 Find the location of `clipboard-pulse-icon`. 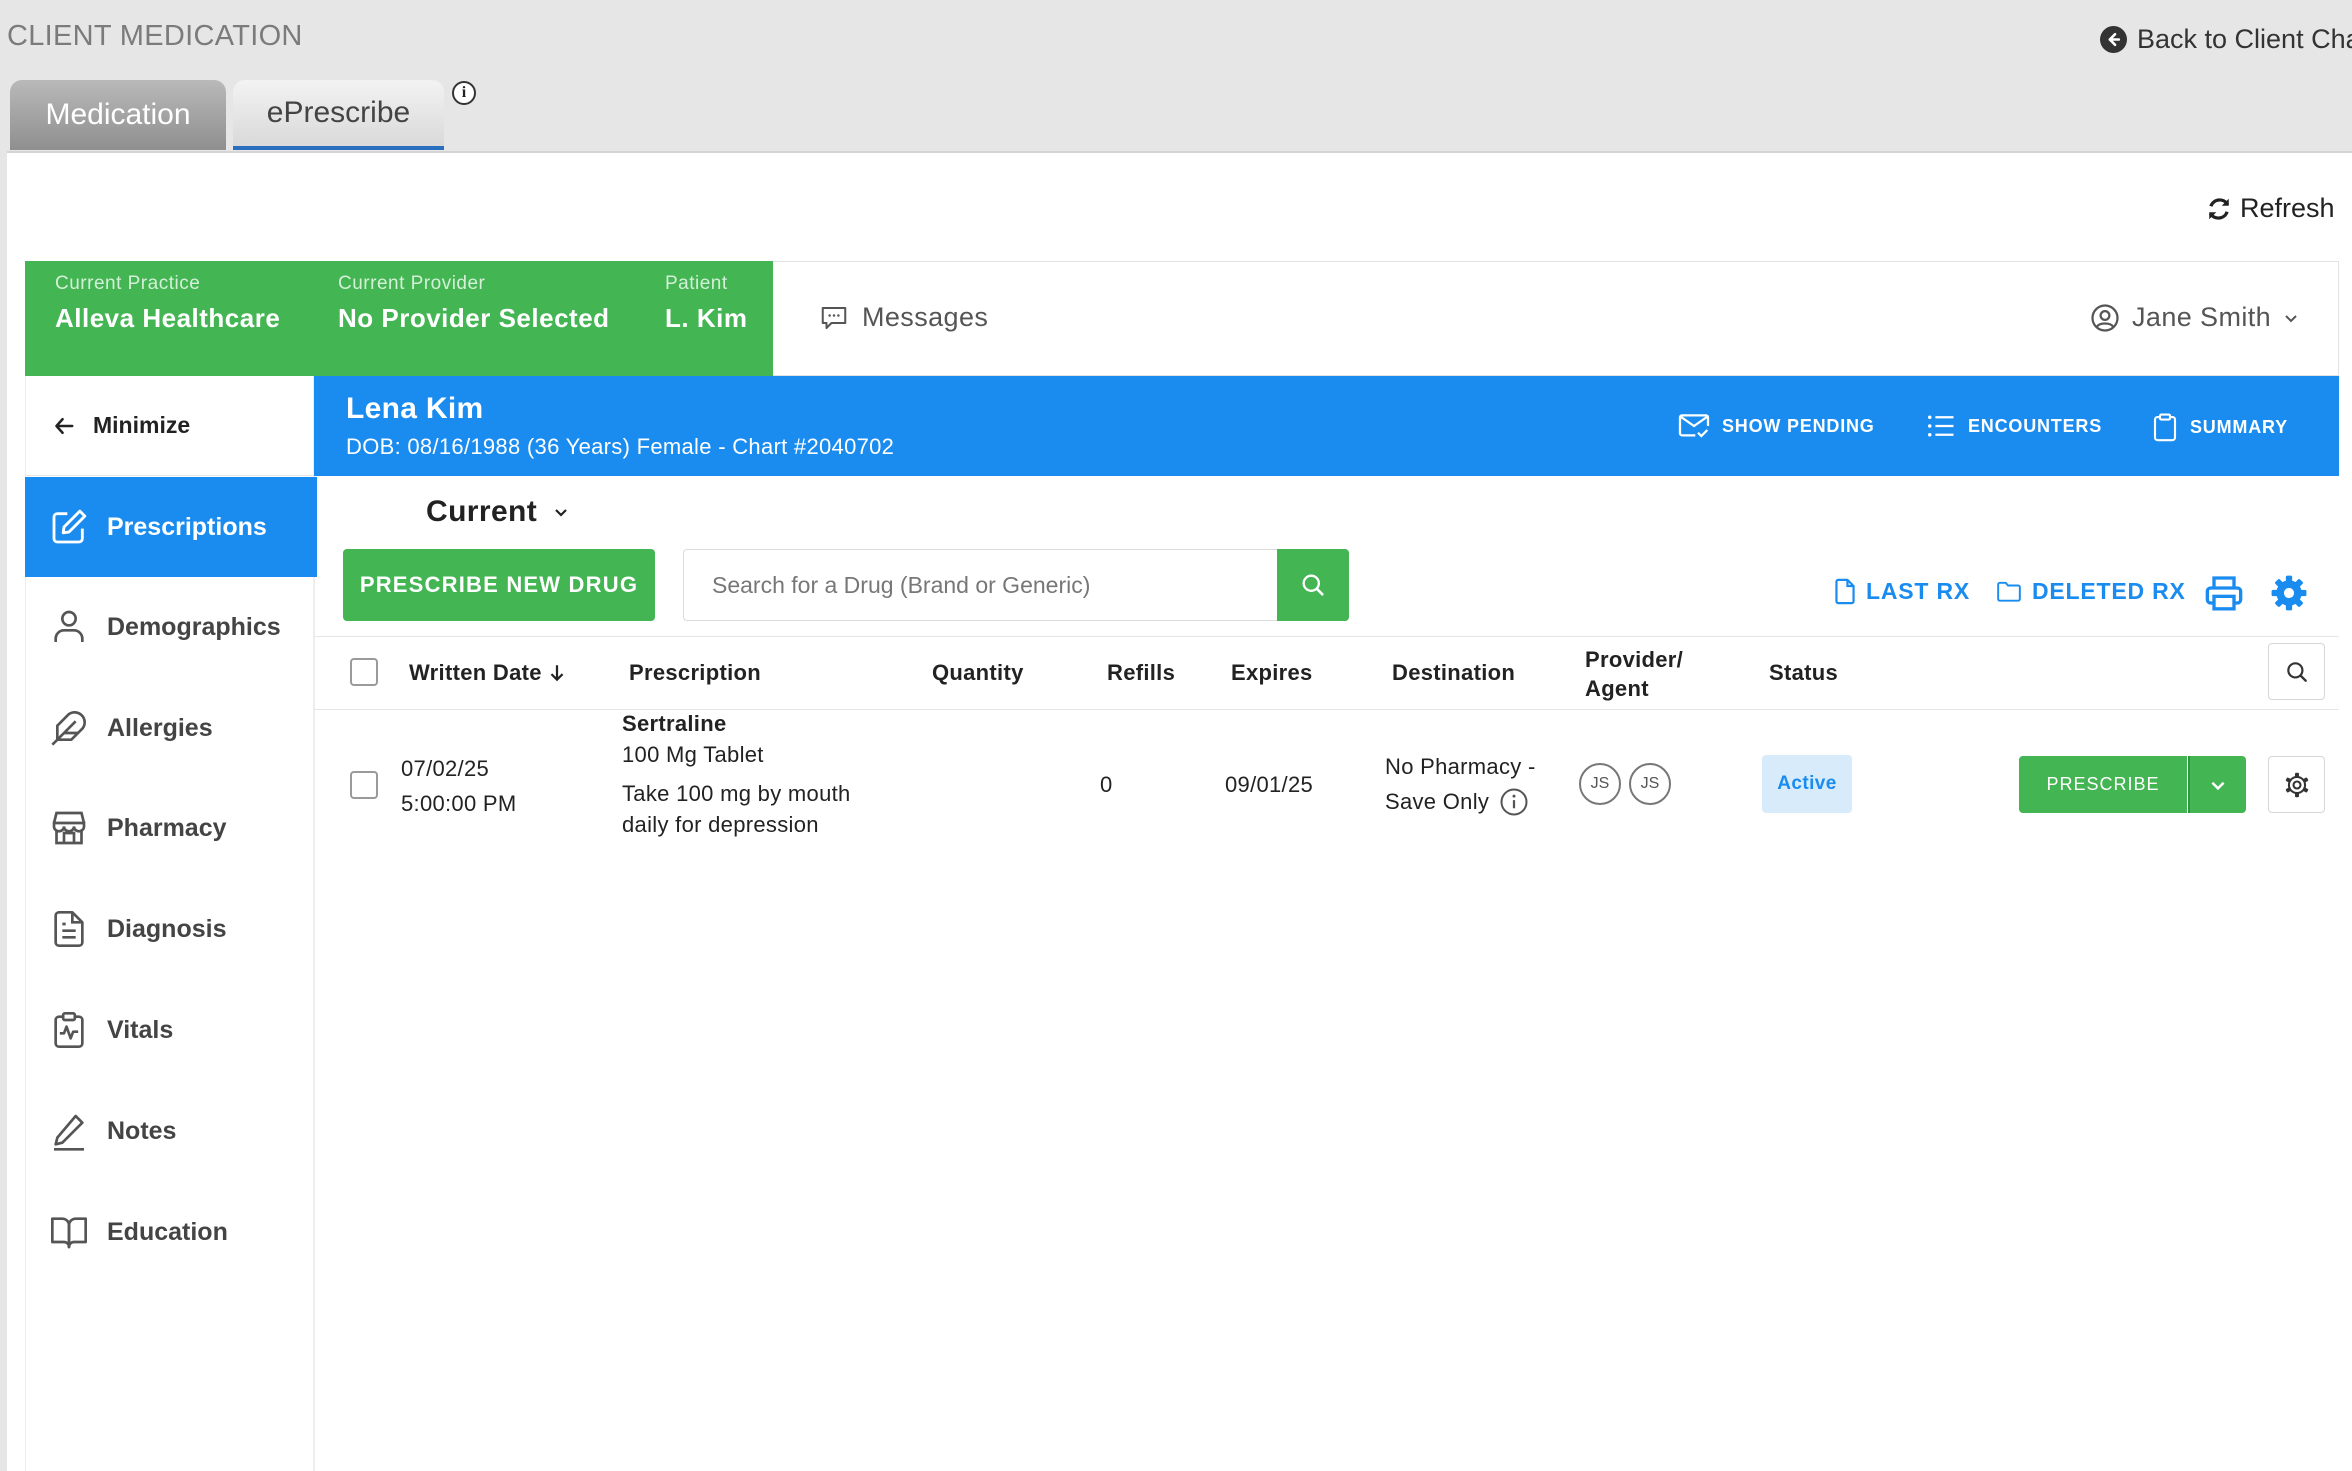

clipboard-pulse-icon is located at coordinates (69, 1030).